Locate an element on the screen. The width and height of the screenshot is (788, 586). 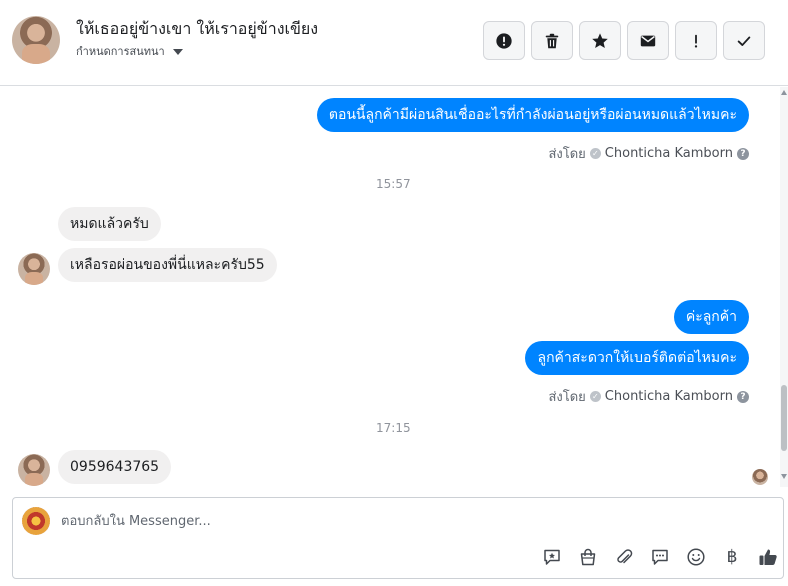
timestamp: 15:57 is located at coordinates (393, 184).